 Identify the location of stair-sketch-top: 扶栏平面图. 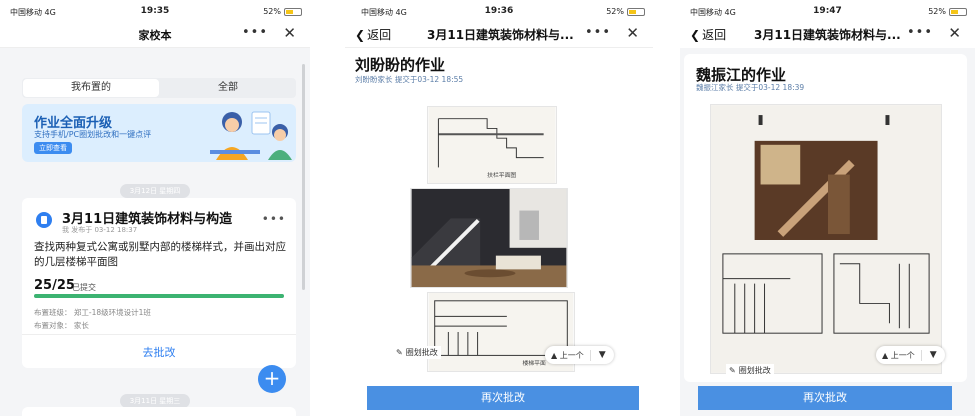
(492, 145).